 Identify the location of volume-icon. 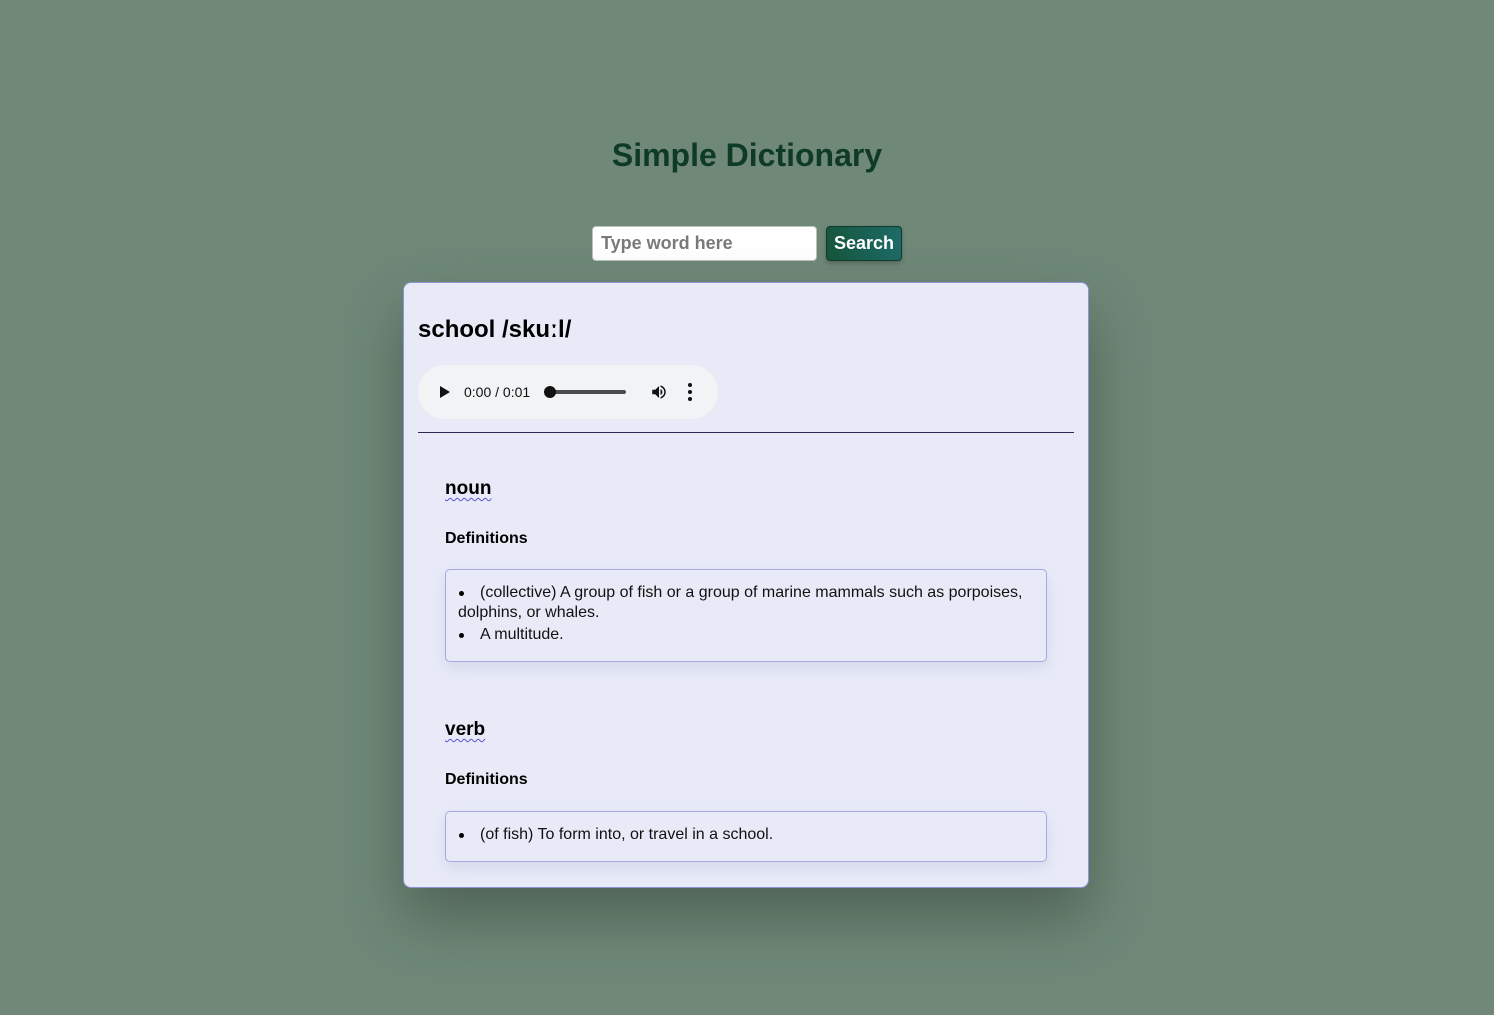
(659, 392).